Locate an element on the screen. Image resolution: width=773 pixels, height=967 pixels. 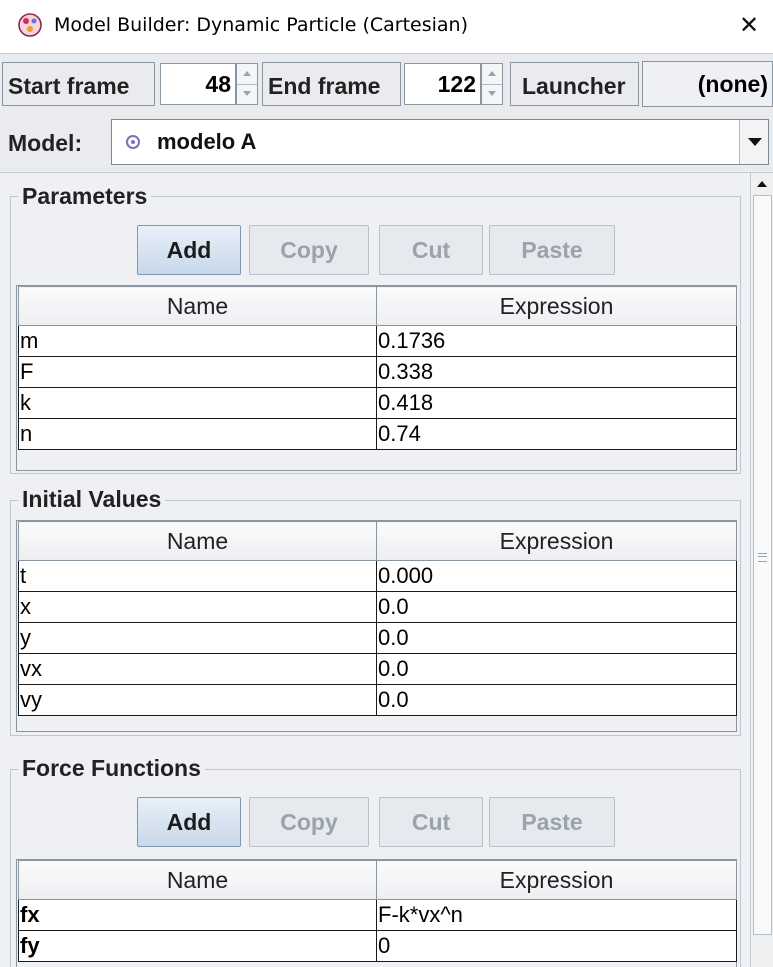
table-row: t 0.000 is located at coordinates (377, 576).